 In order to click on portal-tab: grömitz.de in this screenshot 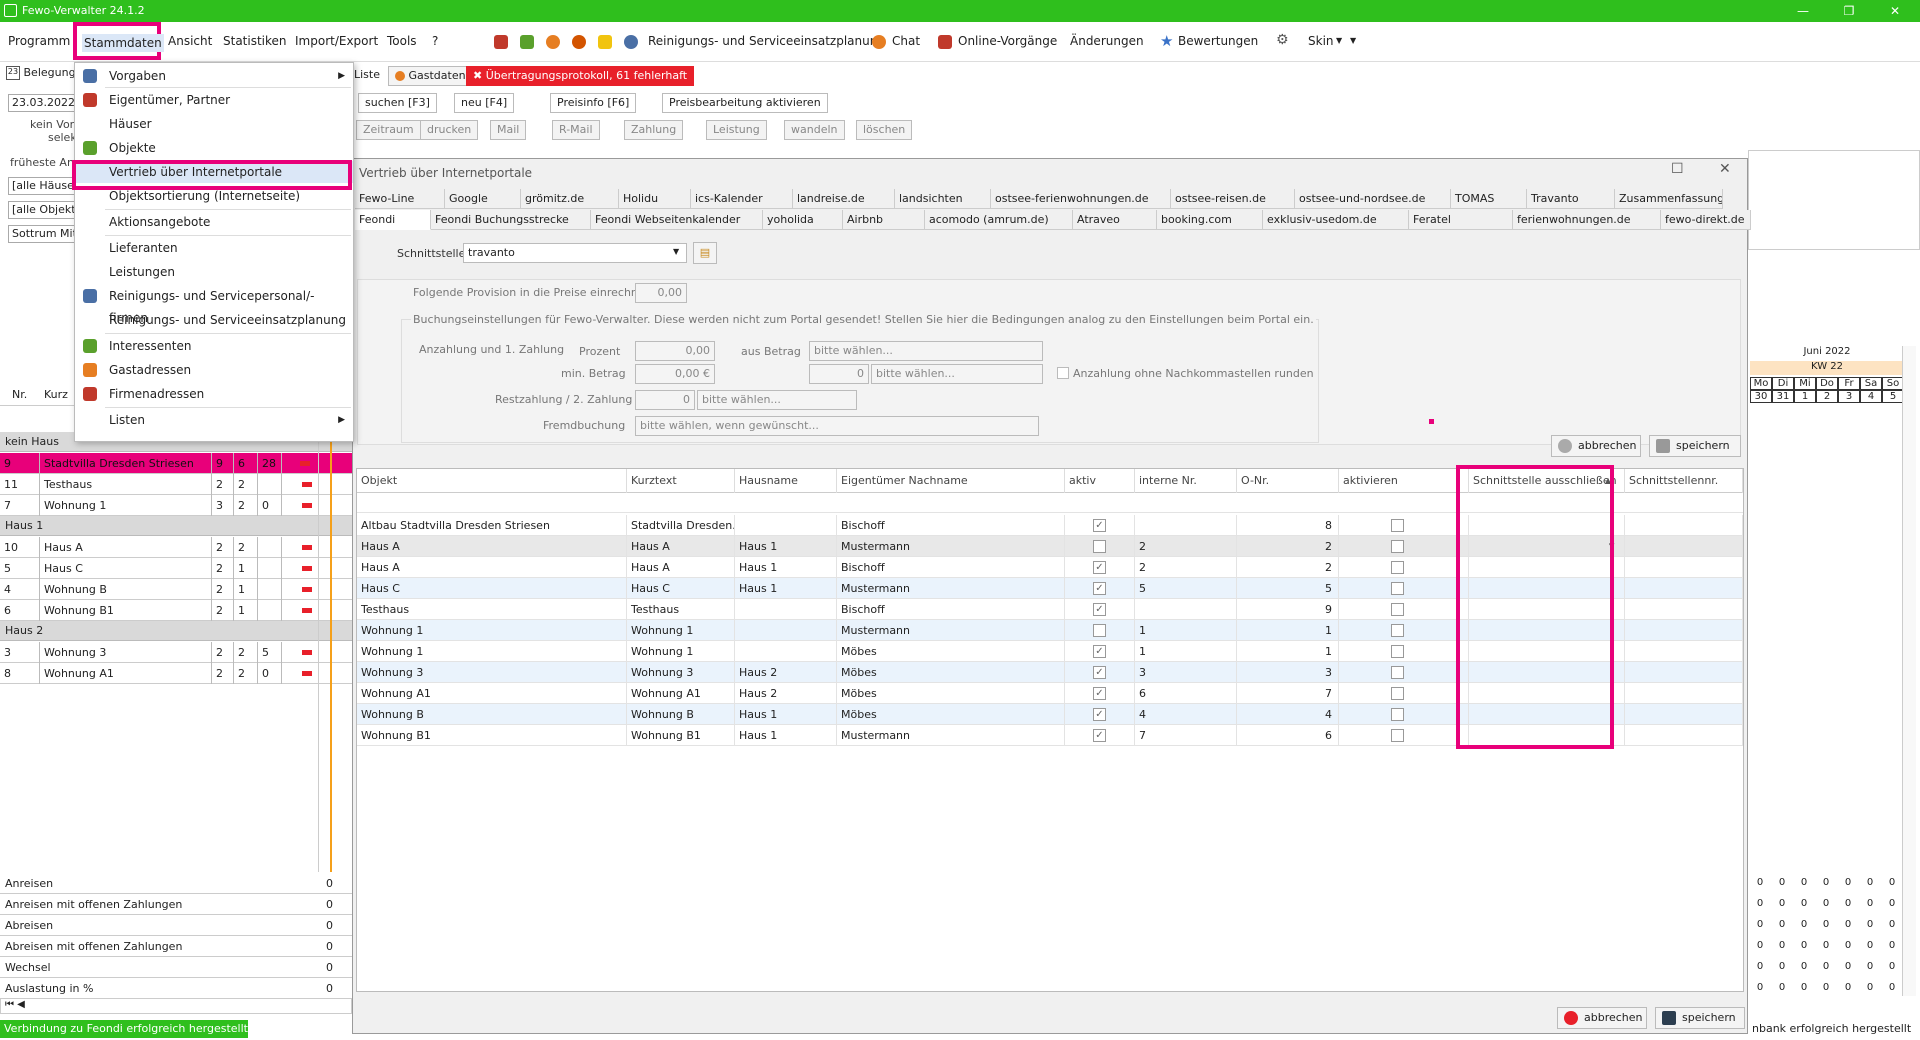, I will do `click(570, 199)`.